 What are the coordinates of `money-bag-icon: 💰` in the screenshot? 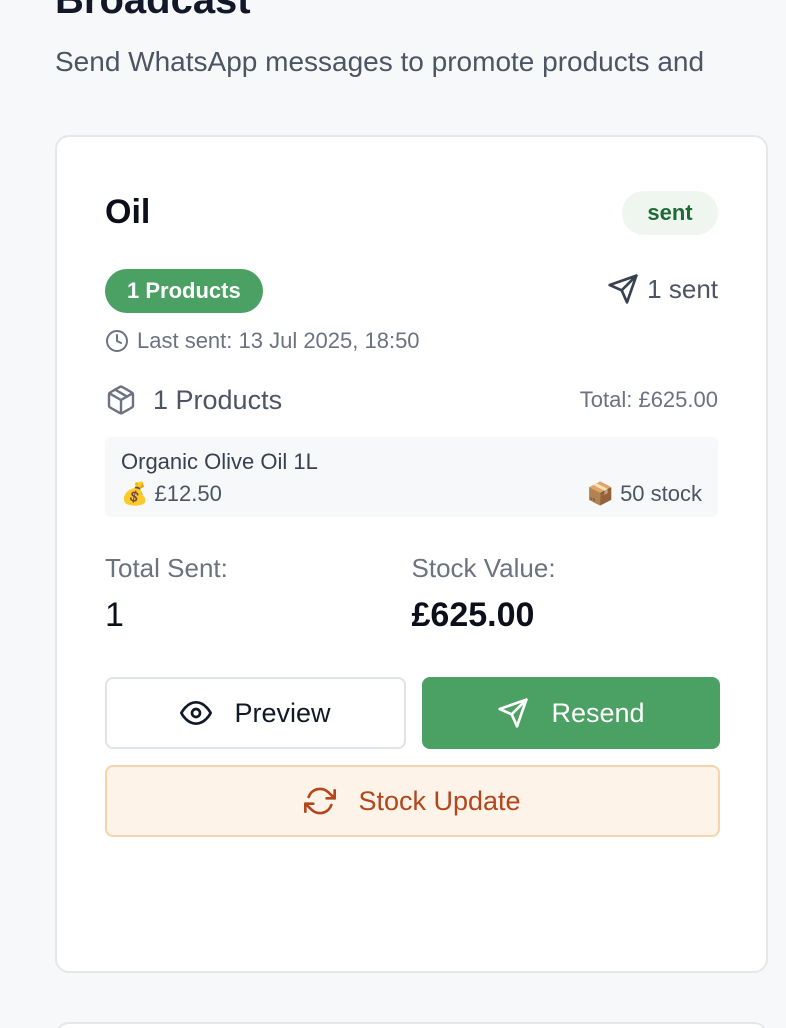 It's located at (135, 493).